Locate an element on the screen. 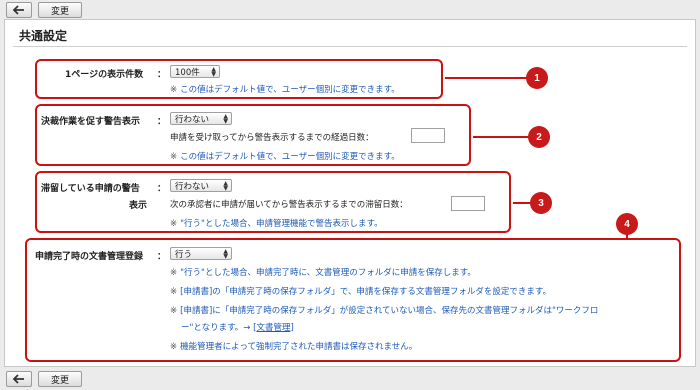 This screenshot has height=390, width=700. document-management-link: 文書管理 is located at coordinates (273, 328).